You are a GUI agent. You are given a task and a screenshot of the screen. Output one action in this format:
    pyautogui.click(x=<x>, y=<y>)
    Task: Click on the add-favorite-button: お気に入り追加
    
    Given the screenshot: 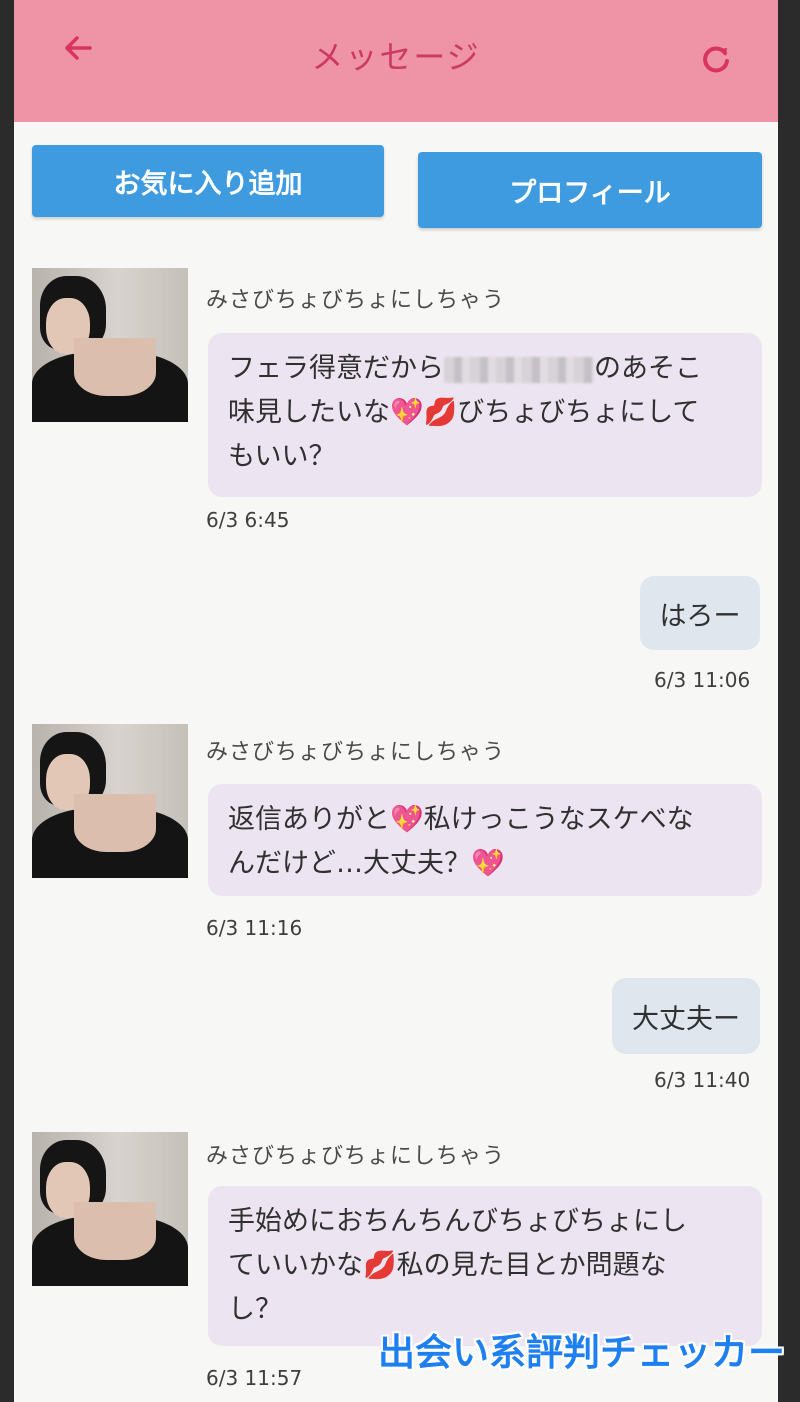 What is the action you would take?
    pyautogui.click(x=208, y=181)
    